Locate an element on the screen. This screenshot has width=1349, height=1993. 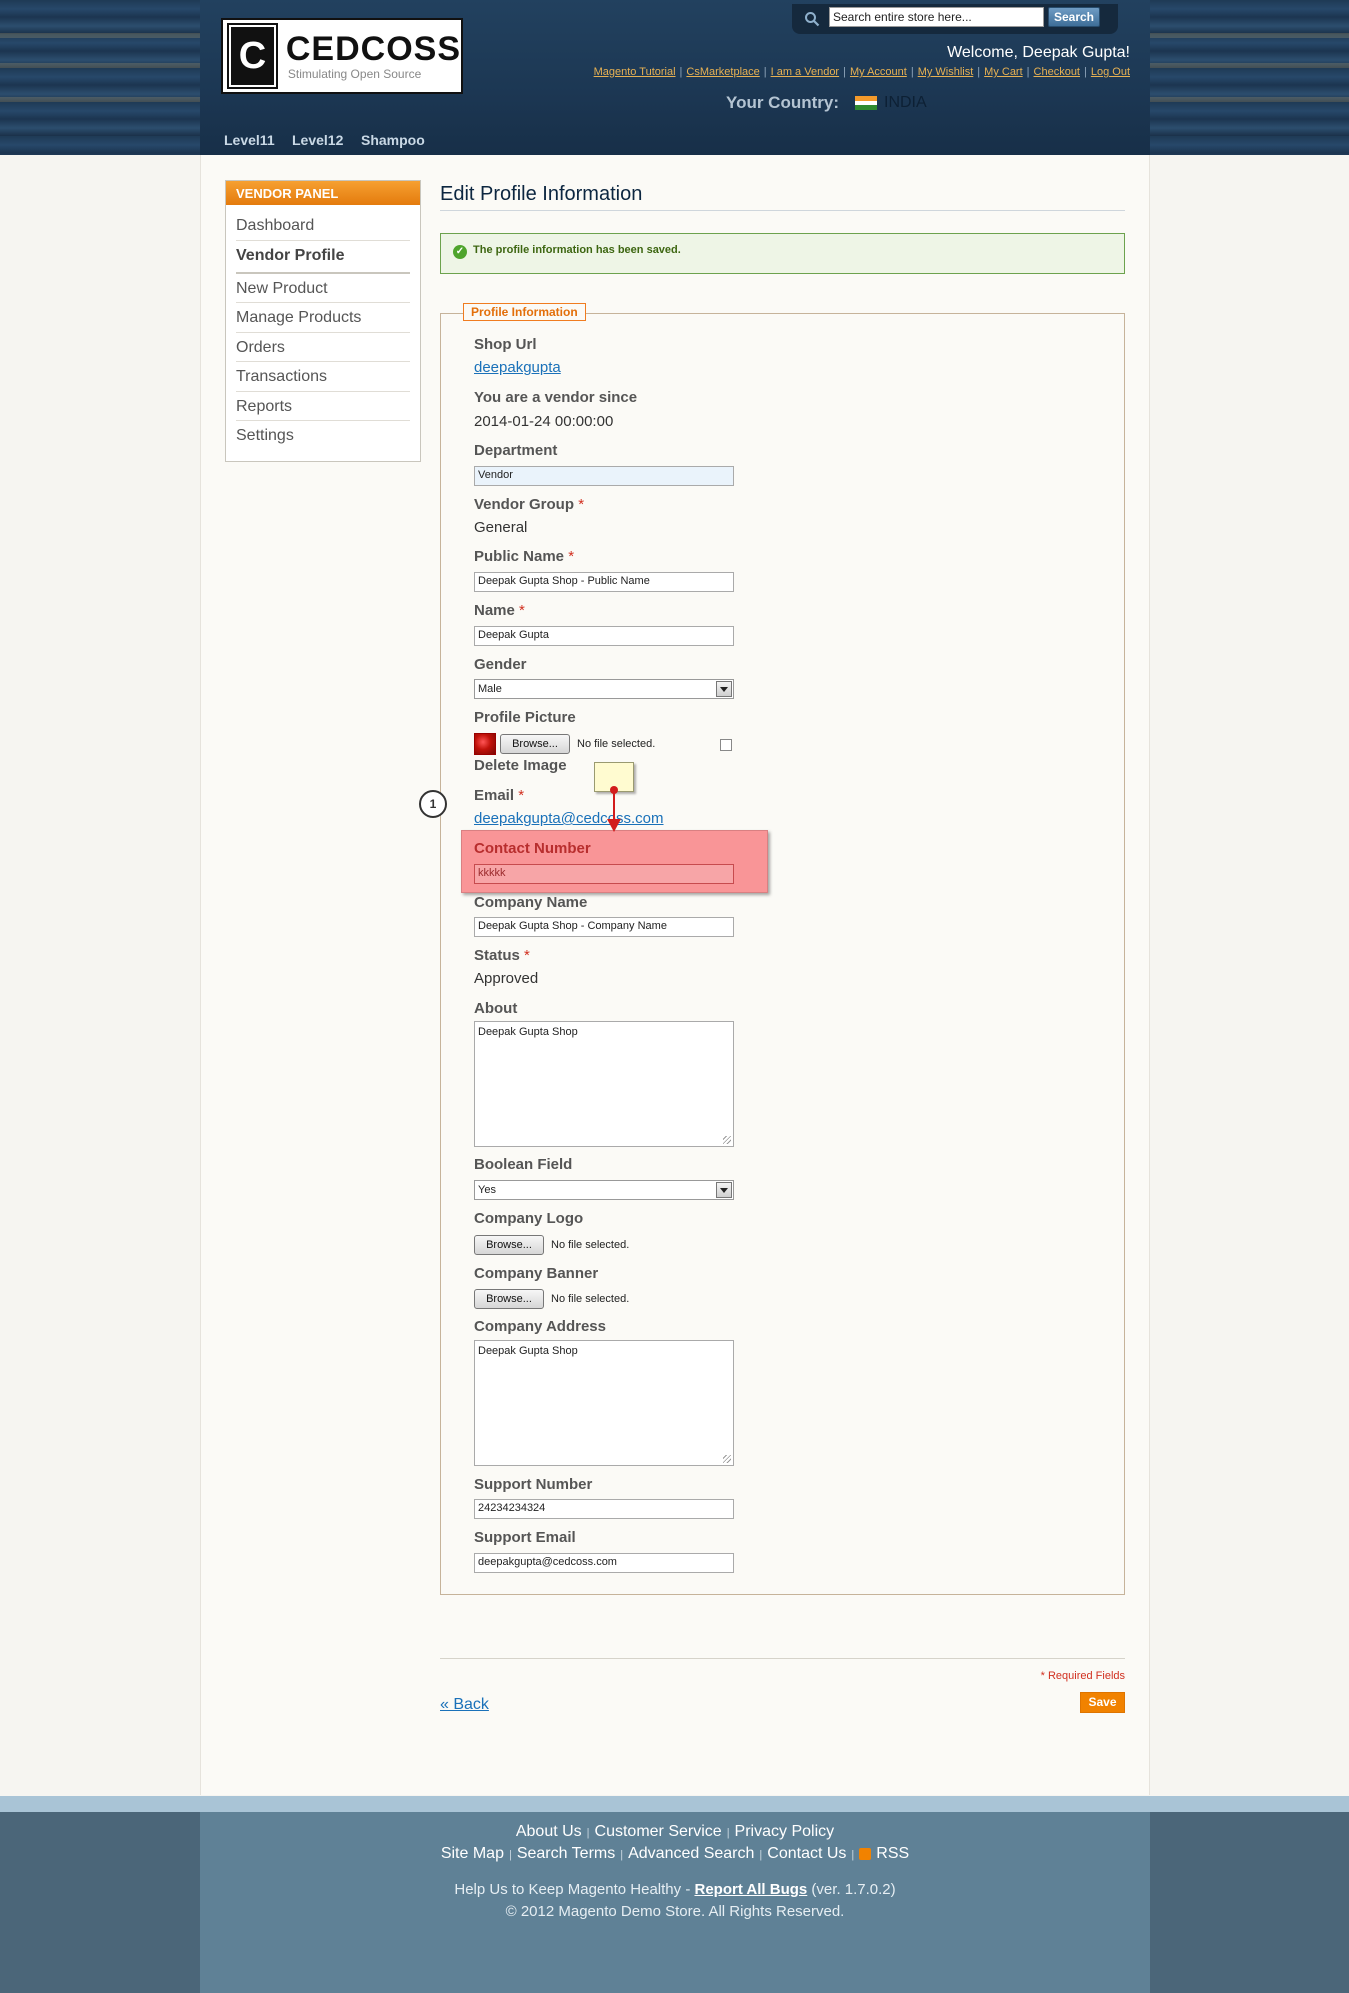
nav-item-level11: Level11 is located at coordinates (249, 140).